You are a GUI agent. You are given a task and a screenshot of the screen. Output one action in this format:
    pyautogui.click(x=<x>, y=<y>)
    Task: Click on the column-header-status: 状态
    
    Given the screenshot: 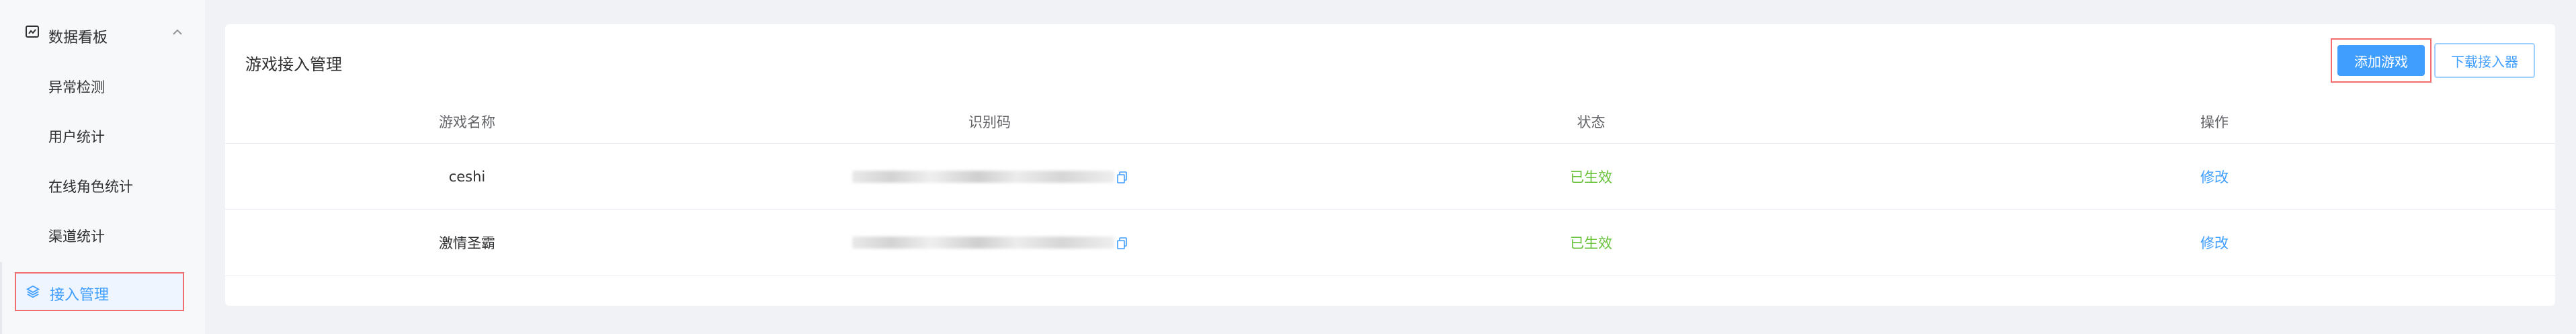 What is the action you would take?
    pyautogui.click(x=1591, y=122)
    